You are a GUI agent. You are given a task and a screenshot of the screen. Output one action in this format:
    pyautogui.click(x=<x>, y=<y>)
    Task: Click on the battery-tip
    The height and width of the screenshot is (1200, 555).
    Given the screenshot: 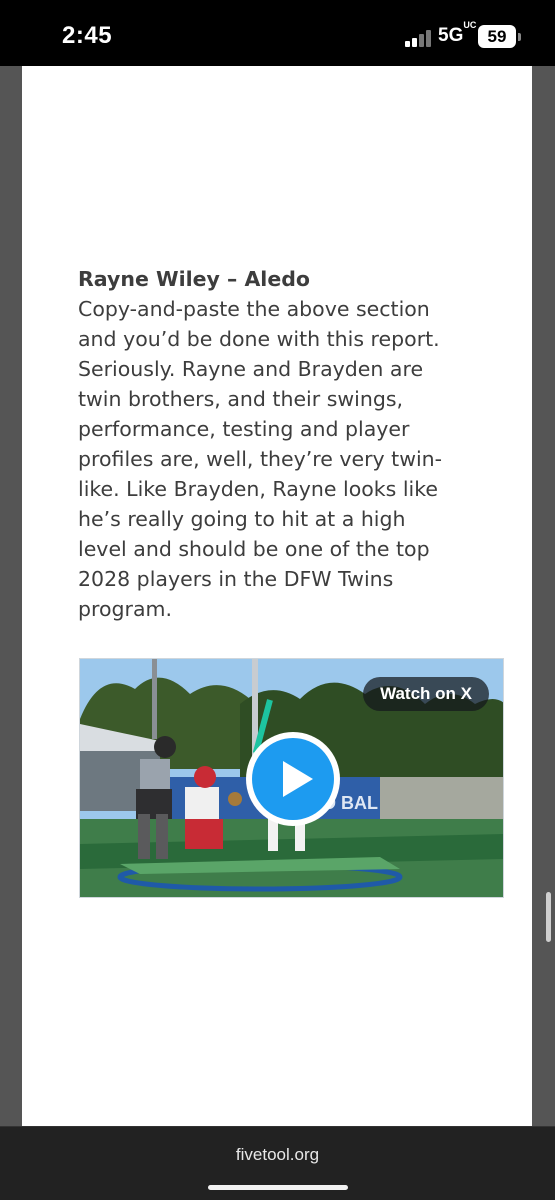 What is the action you would take?
    pyautogui.click(x=519, y=37)
    